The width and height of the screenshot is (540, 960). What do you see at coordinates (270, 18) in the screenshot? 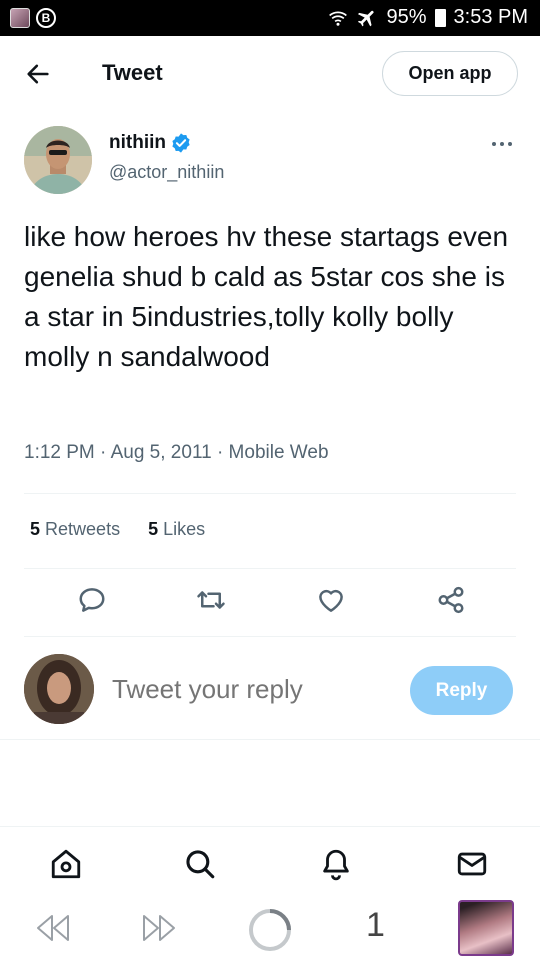
I see `status-bar: B 95% 3:53 PM` at bounding box center [270, 18].